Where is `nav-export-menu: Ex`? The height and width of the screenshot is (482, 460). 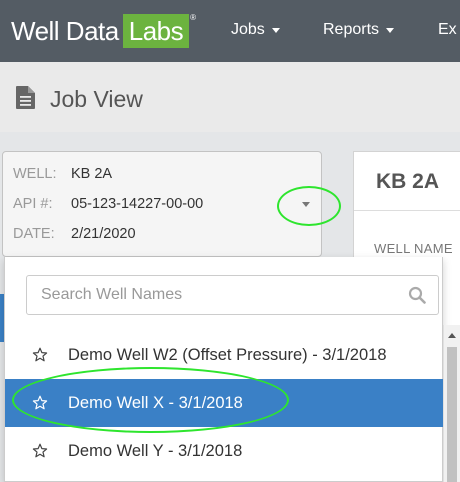 nav-export-menu: Ex is located at coordinates (447, 30).